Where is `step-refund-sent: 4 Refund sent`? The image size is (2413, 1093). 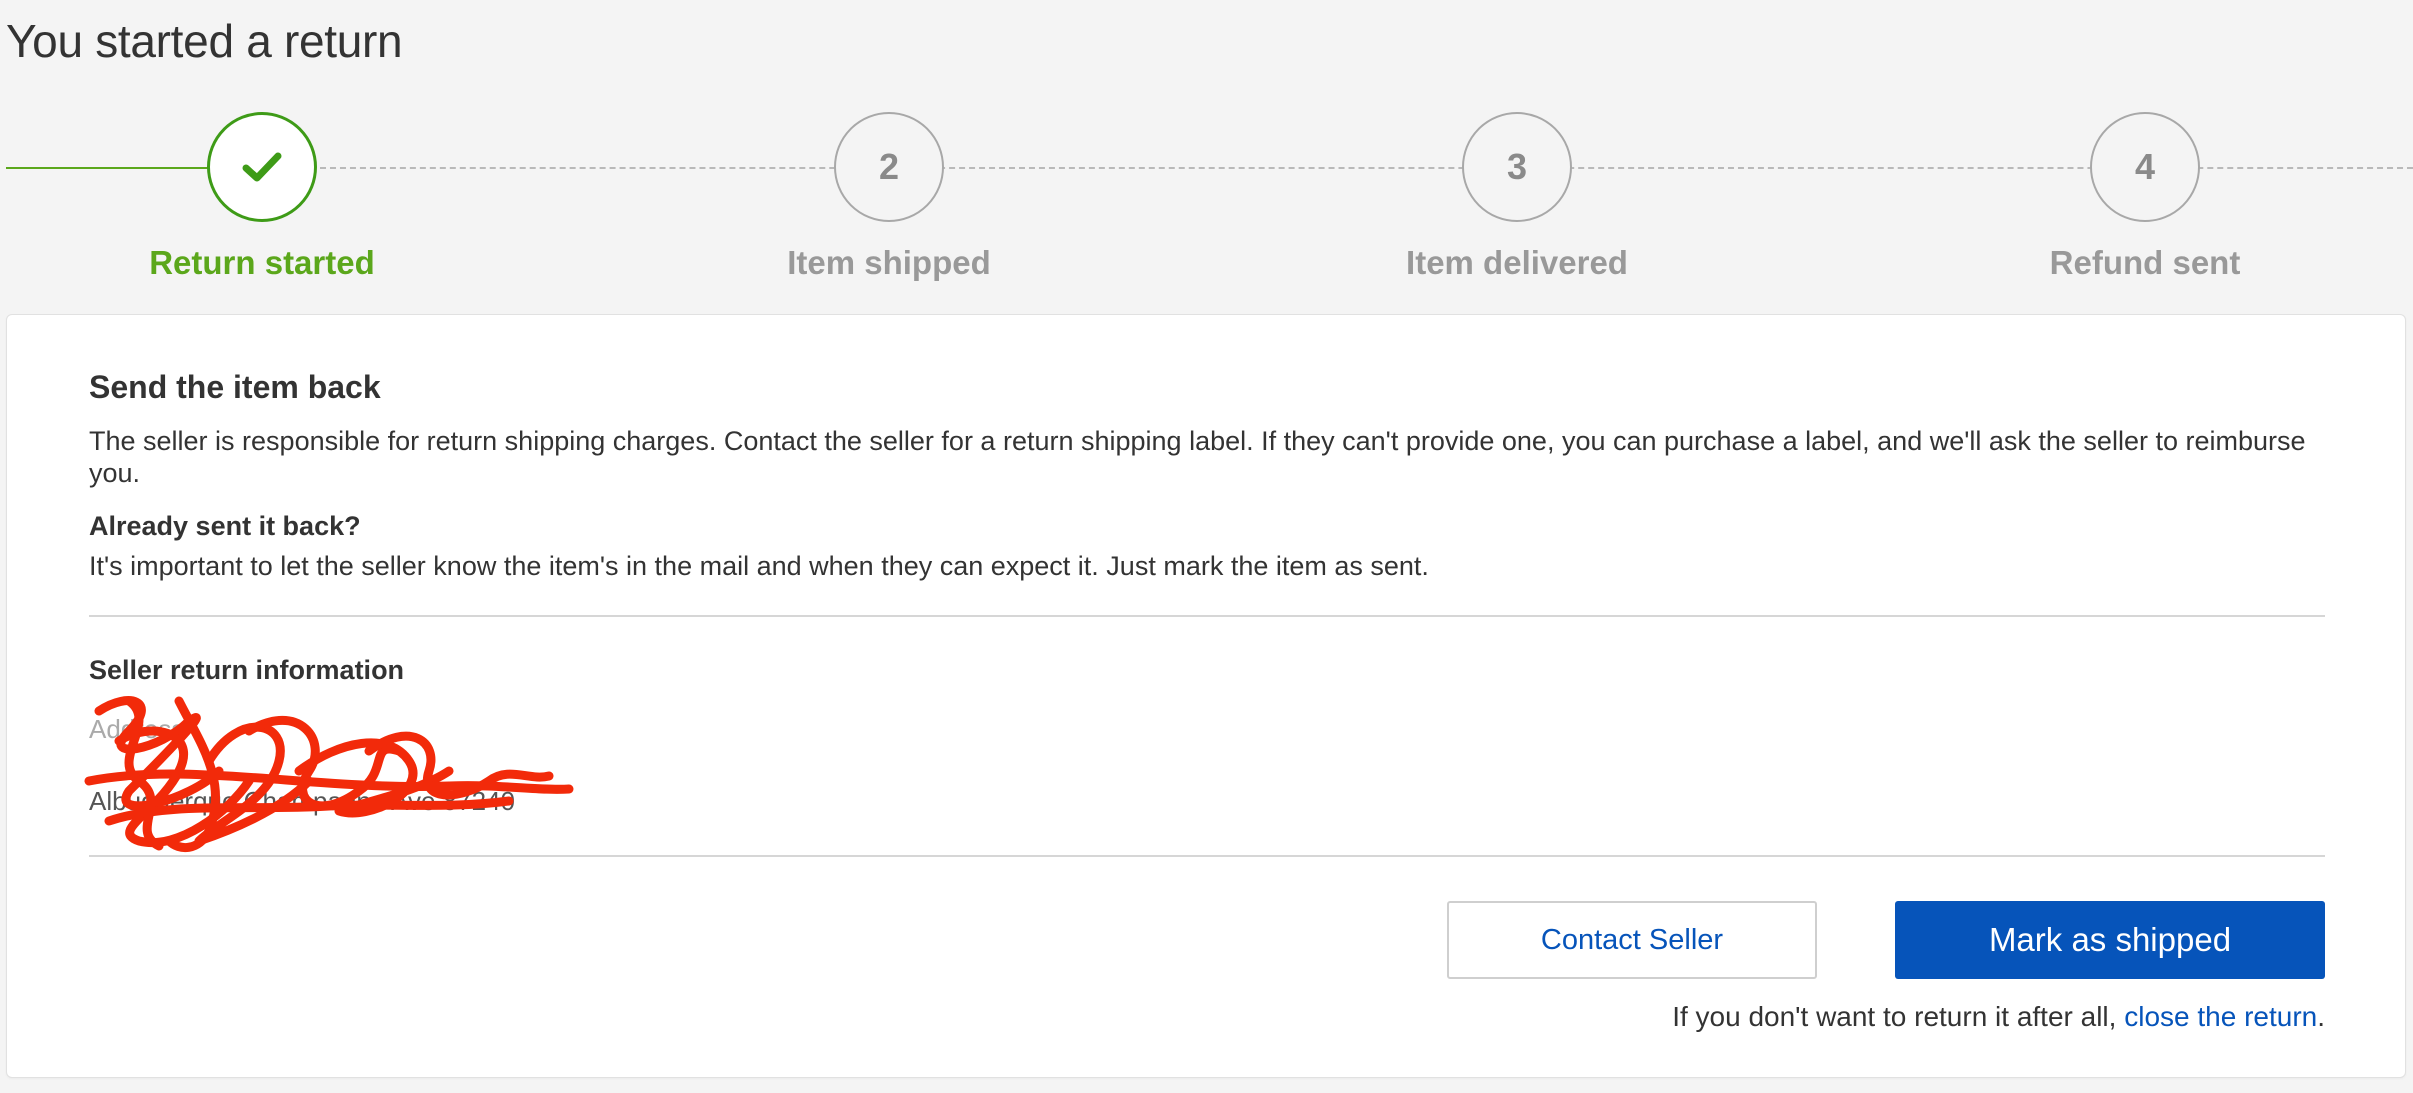 step-refund-sent: 4 Refund sent is located at coordinates (2145, 197).